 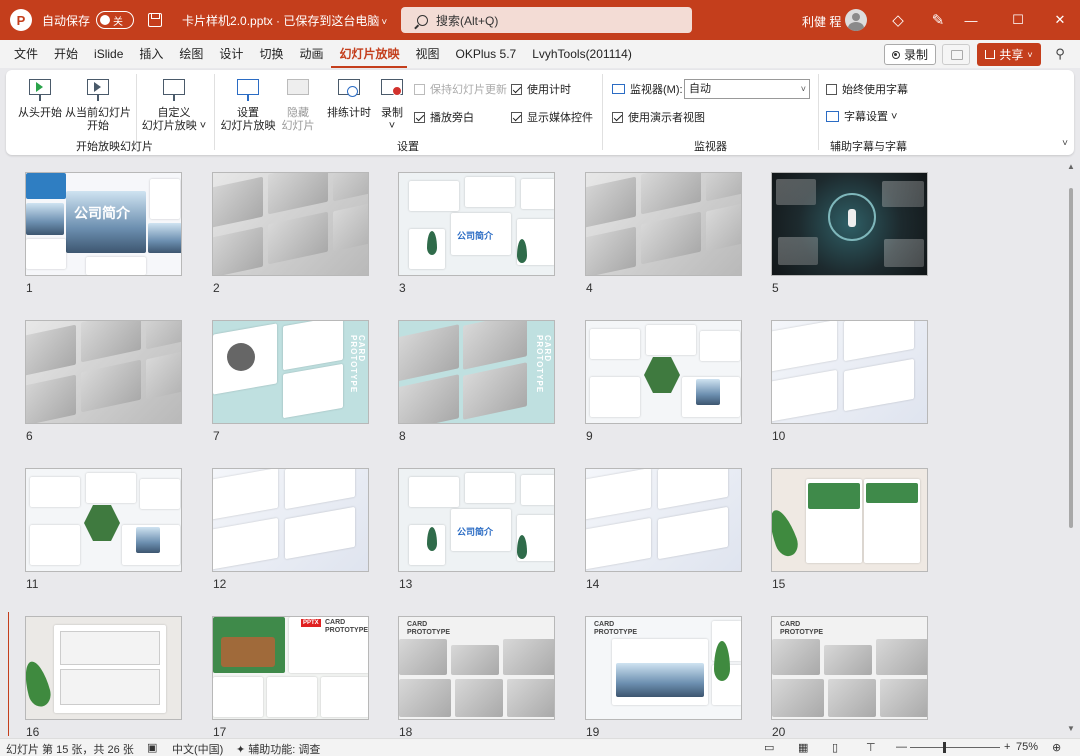 What do you see at coordinates (197, 748) in the screenshot?
I see `language-status: 中文(中国)` at bounding box center [197, 748].